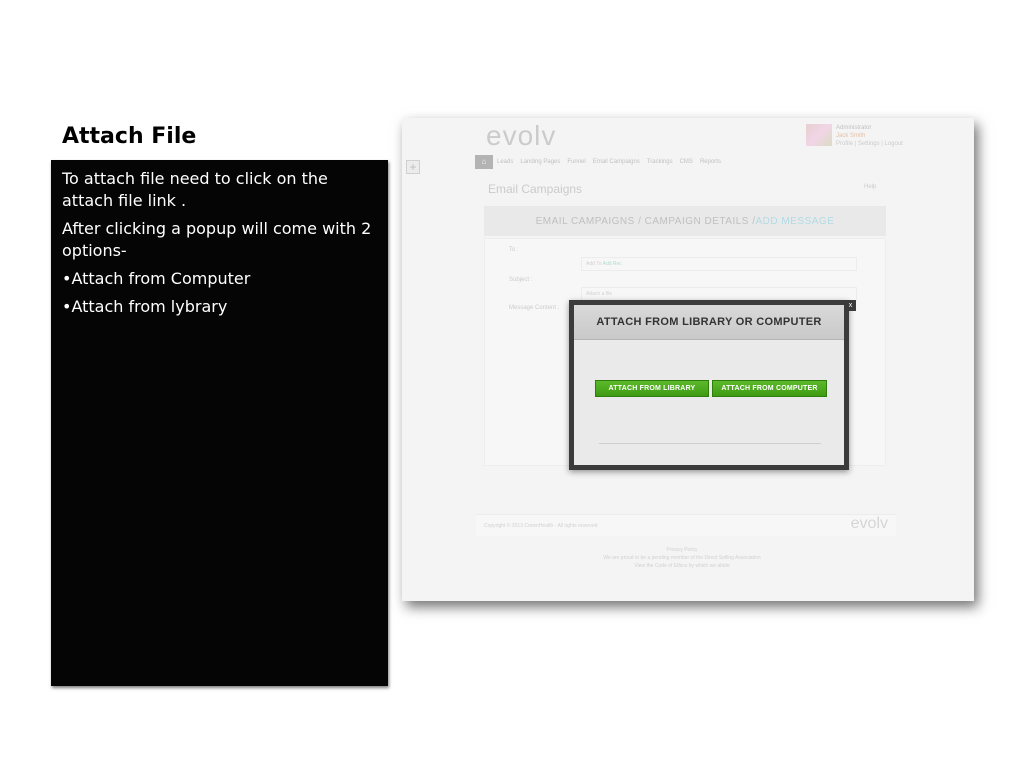  Describe the element at coordinates (819, 135) in the screenshot. I see `avatar` at that location.